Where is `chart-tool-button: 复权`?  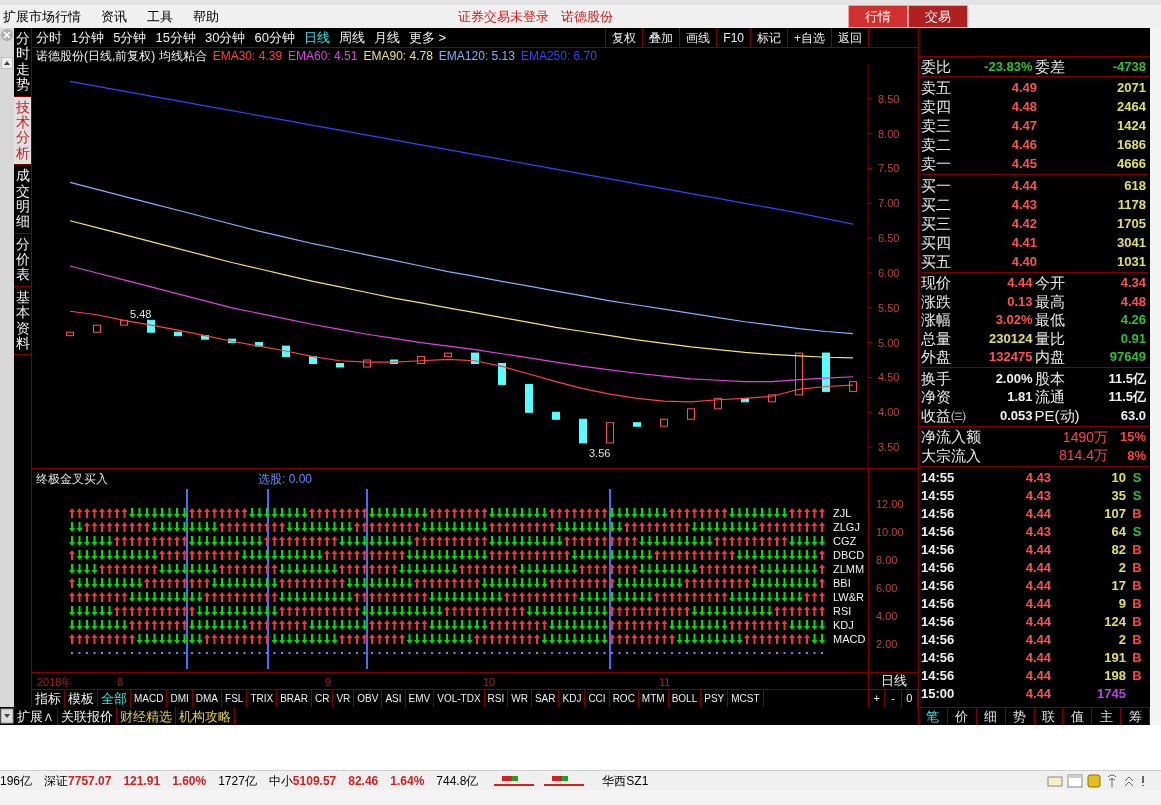 chart-tool-button: 复权 is located at coordinates (624, 37).